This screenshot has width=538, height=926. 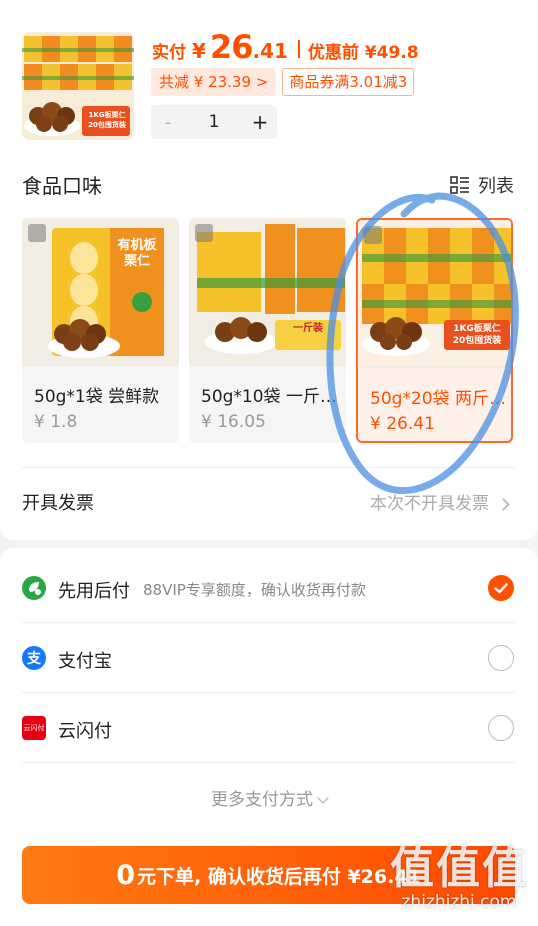 I want to click on invoice-value: 本次不开具发票, so click(x=440, y=501).